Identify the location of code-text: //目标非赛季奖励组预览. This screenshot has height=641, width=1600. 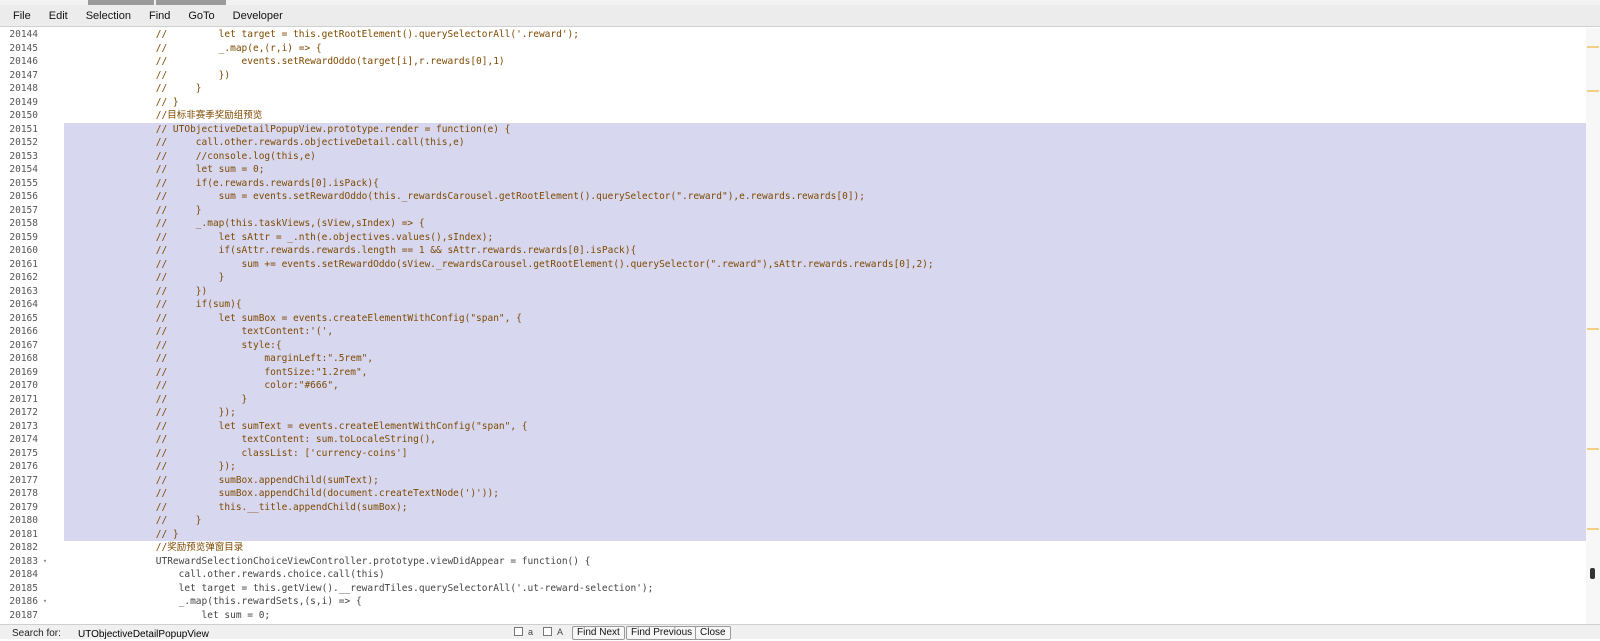
(186, 115).